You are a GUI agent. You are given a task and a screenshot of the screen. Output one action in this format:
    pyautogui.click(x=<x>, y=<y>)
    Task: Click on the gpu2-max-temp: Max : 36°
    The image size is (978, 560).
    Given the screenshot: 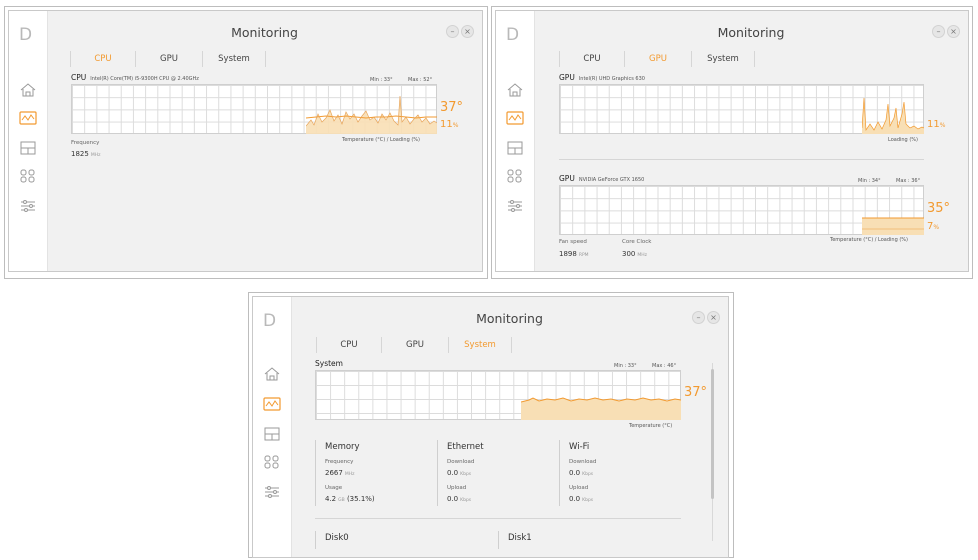 What is the action you would take?
    pyautogui.click(x=908, y=181)
    